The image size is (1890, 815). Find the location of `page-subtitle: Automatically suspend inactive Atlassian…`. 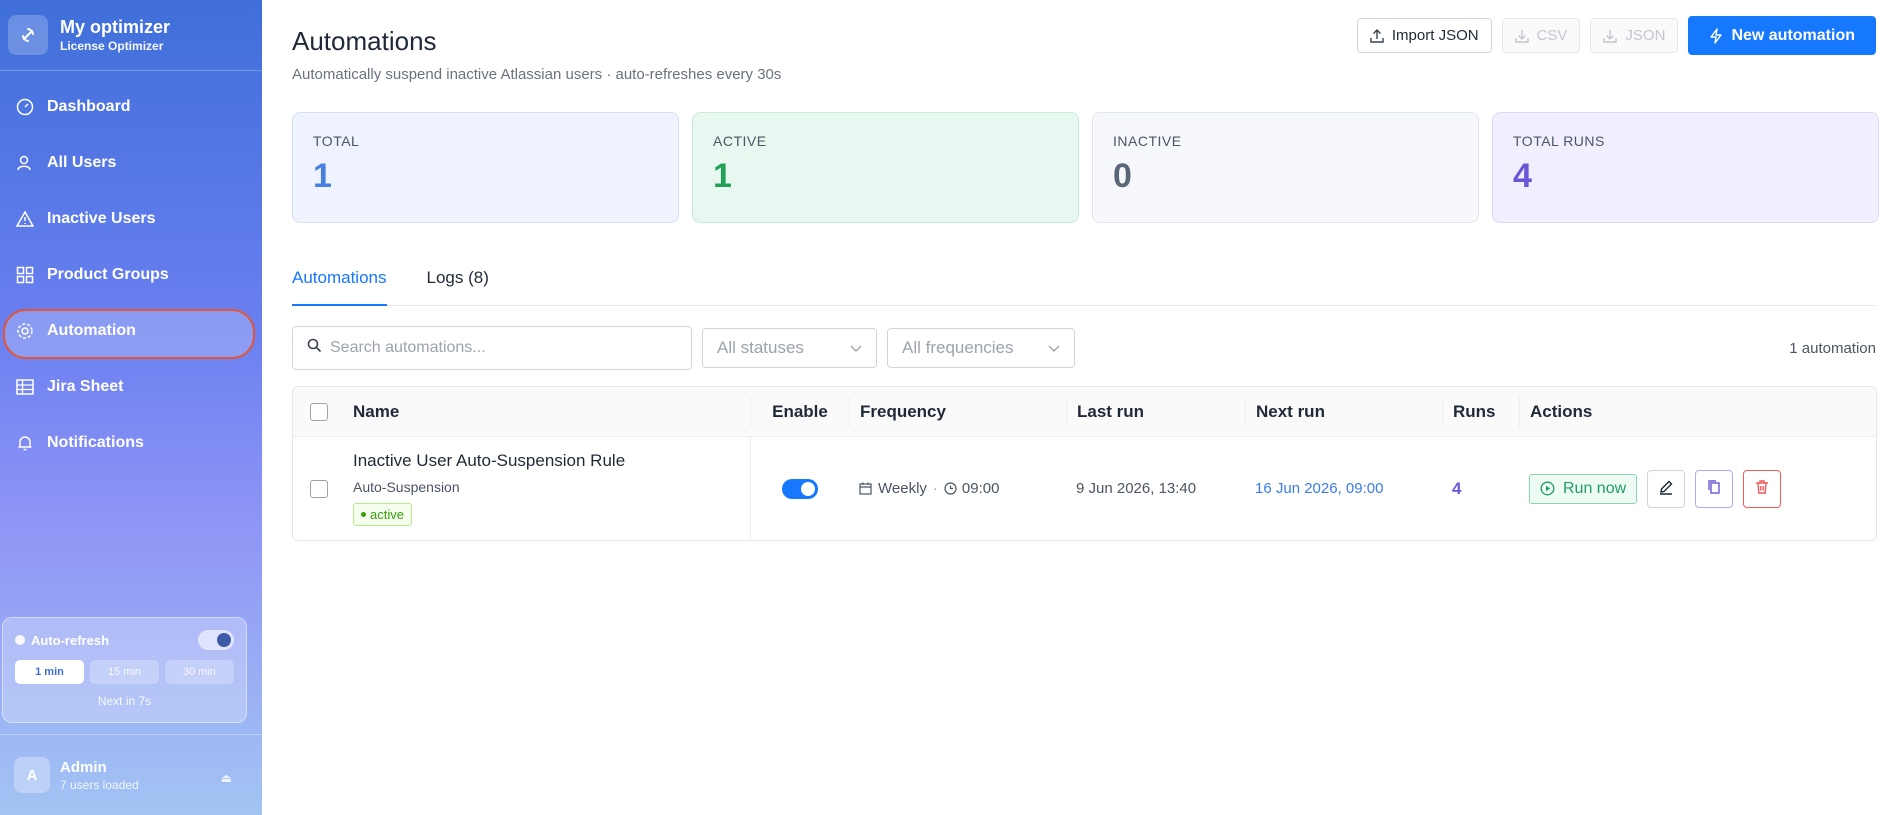

page-subtitle: Automatically suspend inactive Atlassian… is located at coordinates (537, 74).